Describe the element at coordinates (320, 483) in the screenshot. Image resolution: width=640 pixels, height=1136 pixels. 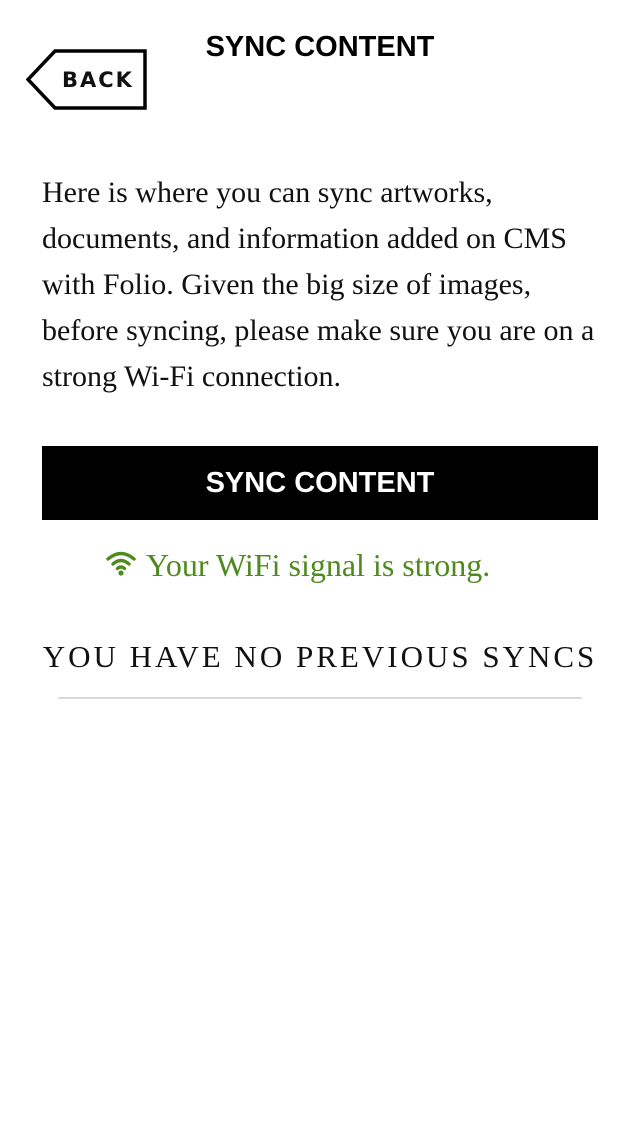
I see `sync-content-button: SYNC CONTENT` at that location.